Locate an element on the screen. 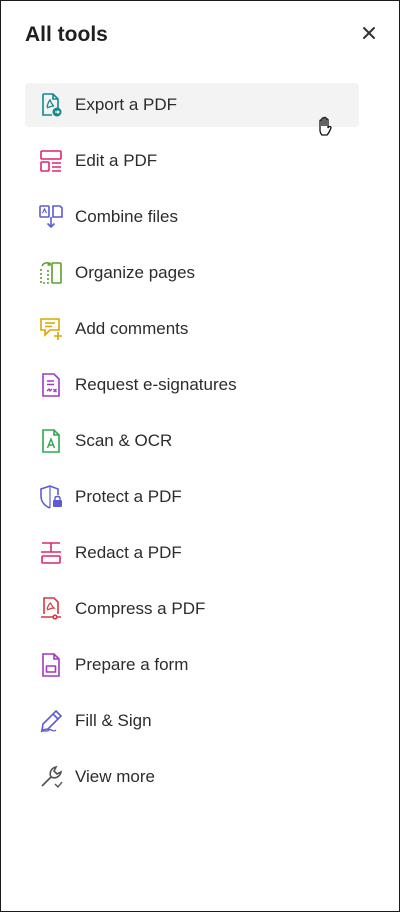 The height and width of the screenshot is (912, 400). tool-organize-pages: Organize pages is located at coordinates (192, 273).